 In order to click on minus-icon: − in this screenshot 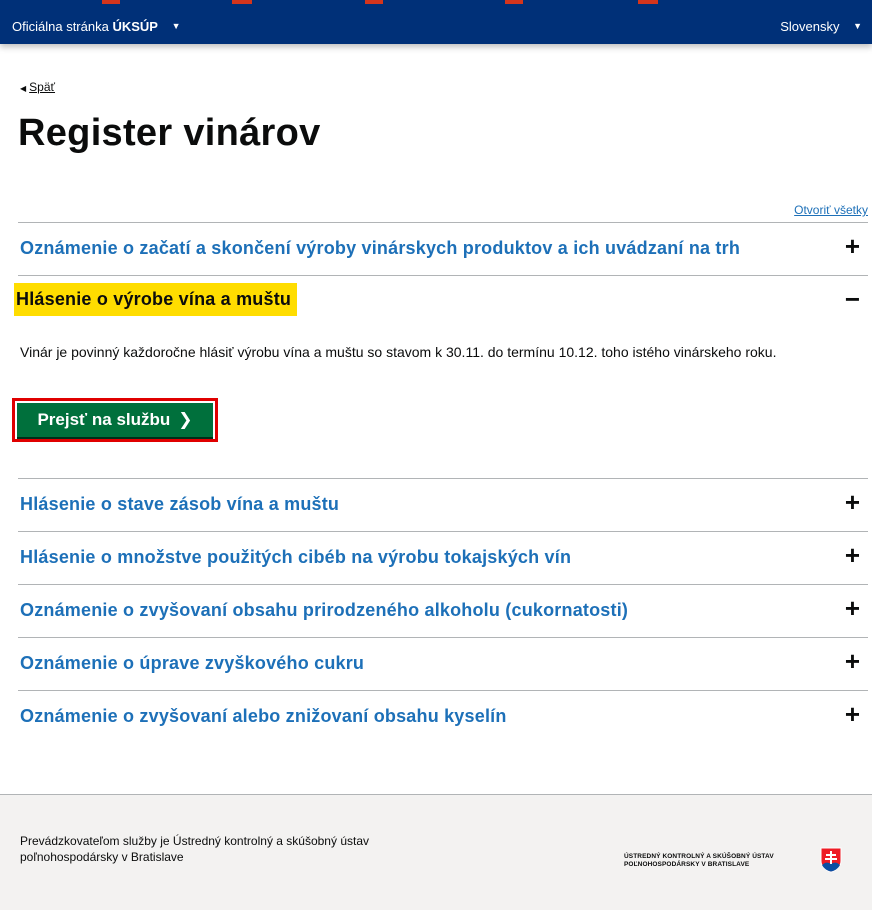, I will do `click(852, 299)`.